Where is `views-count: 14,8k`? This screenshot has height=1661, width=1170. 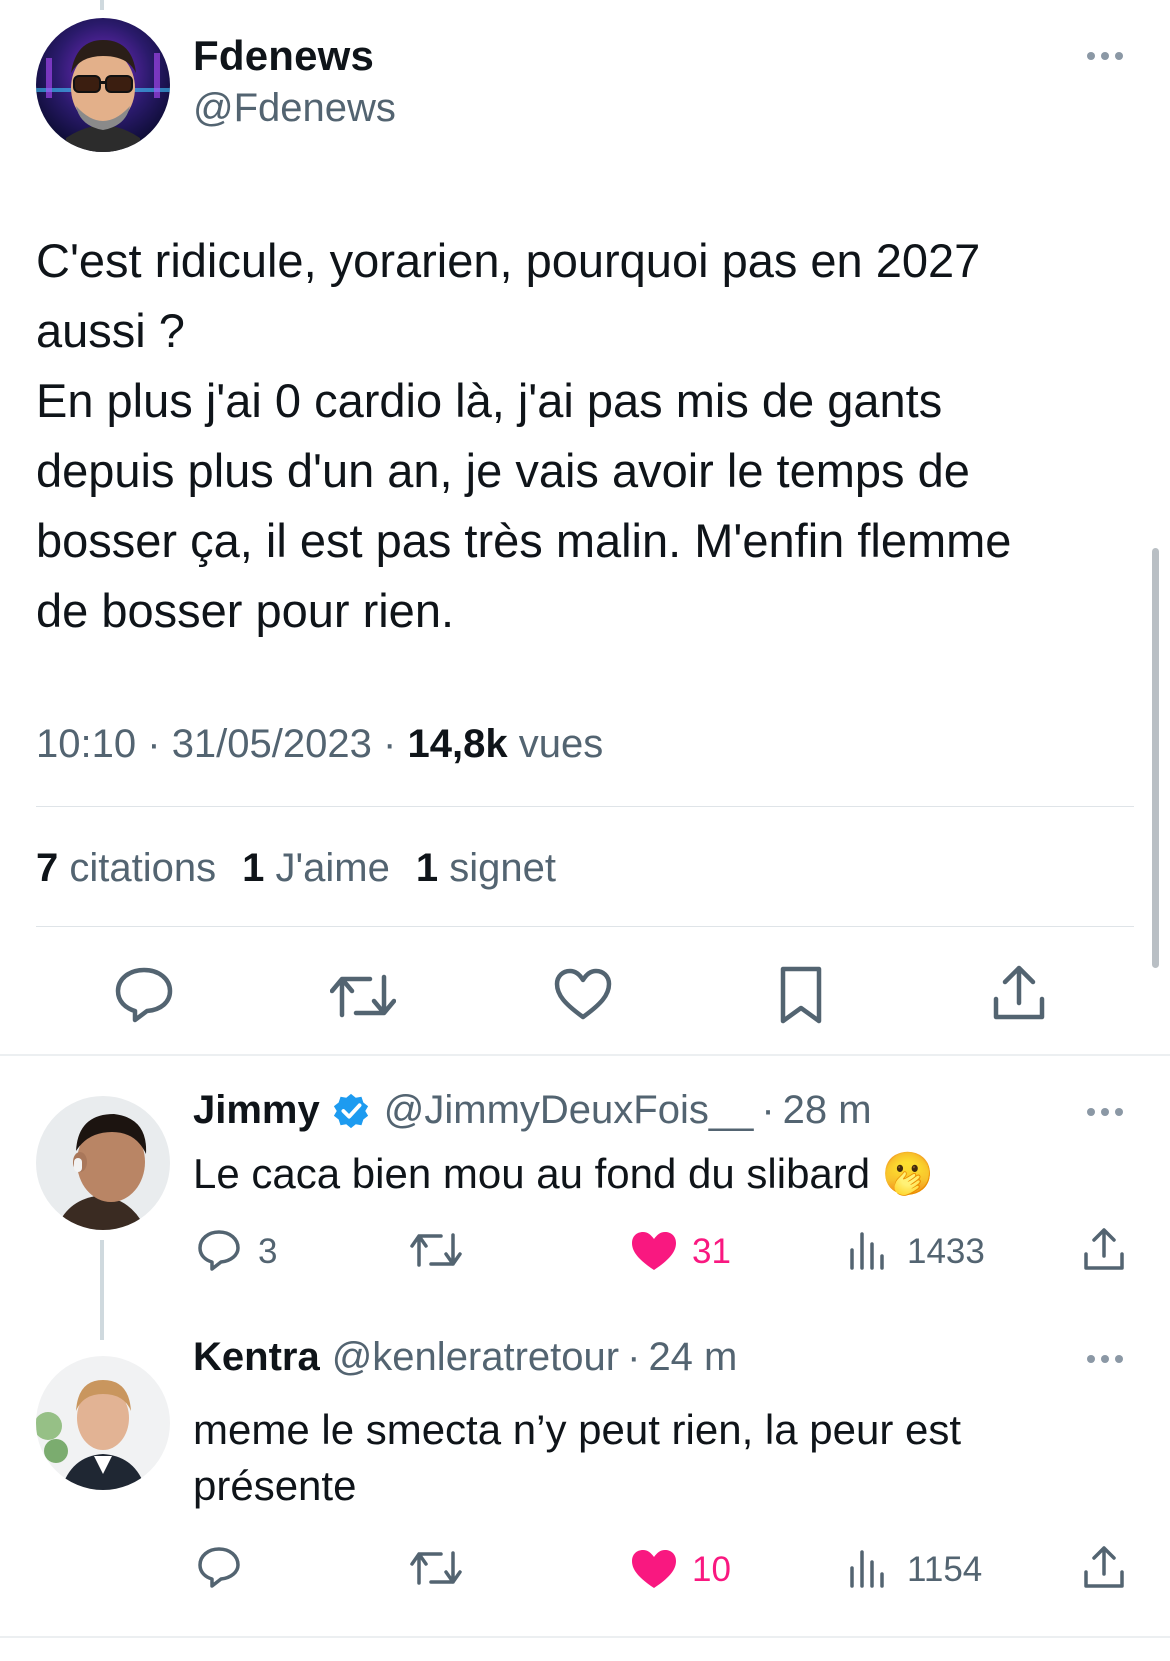
views-count: 14,8k is located at coordinates (457, 744).